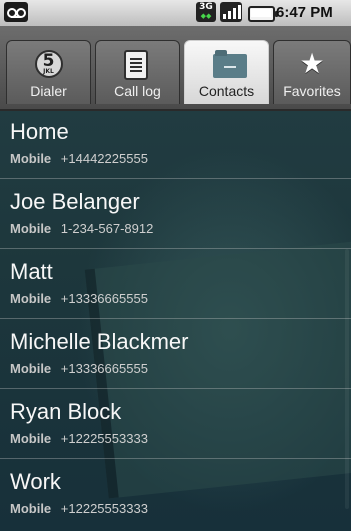  I want to click on status-bar: 3G ◆◆ 6:47 PM, so click(175, 13).